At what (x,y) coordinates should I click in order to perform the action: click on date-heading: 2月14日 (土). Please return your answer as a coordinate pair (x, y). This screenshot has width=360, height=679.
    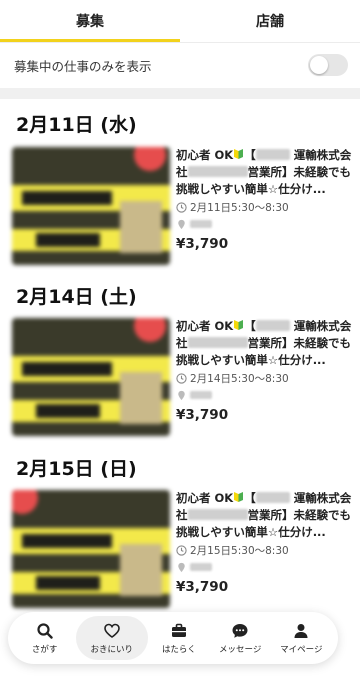
    Looking at the image, I should click on (76, 297).